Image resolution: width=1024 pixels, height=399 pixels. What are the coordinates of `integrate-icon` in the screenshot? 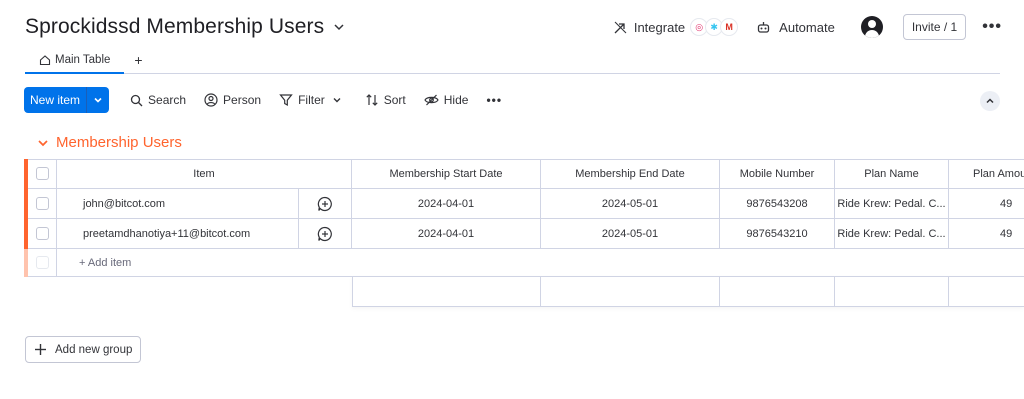 It's located at (620, 27).